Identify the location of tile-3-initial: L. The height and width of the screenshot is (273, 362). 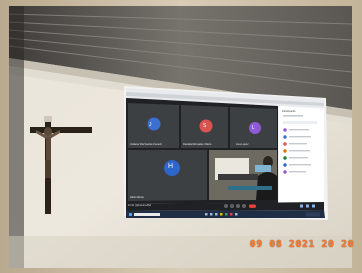
(253, 128).